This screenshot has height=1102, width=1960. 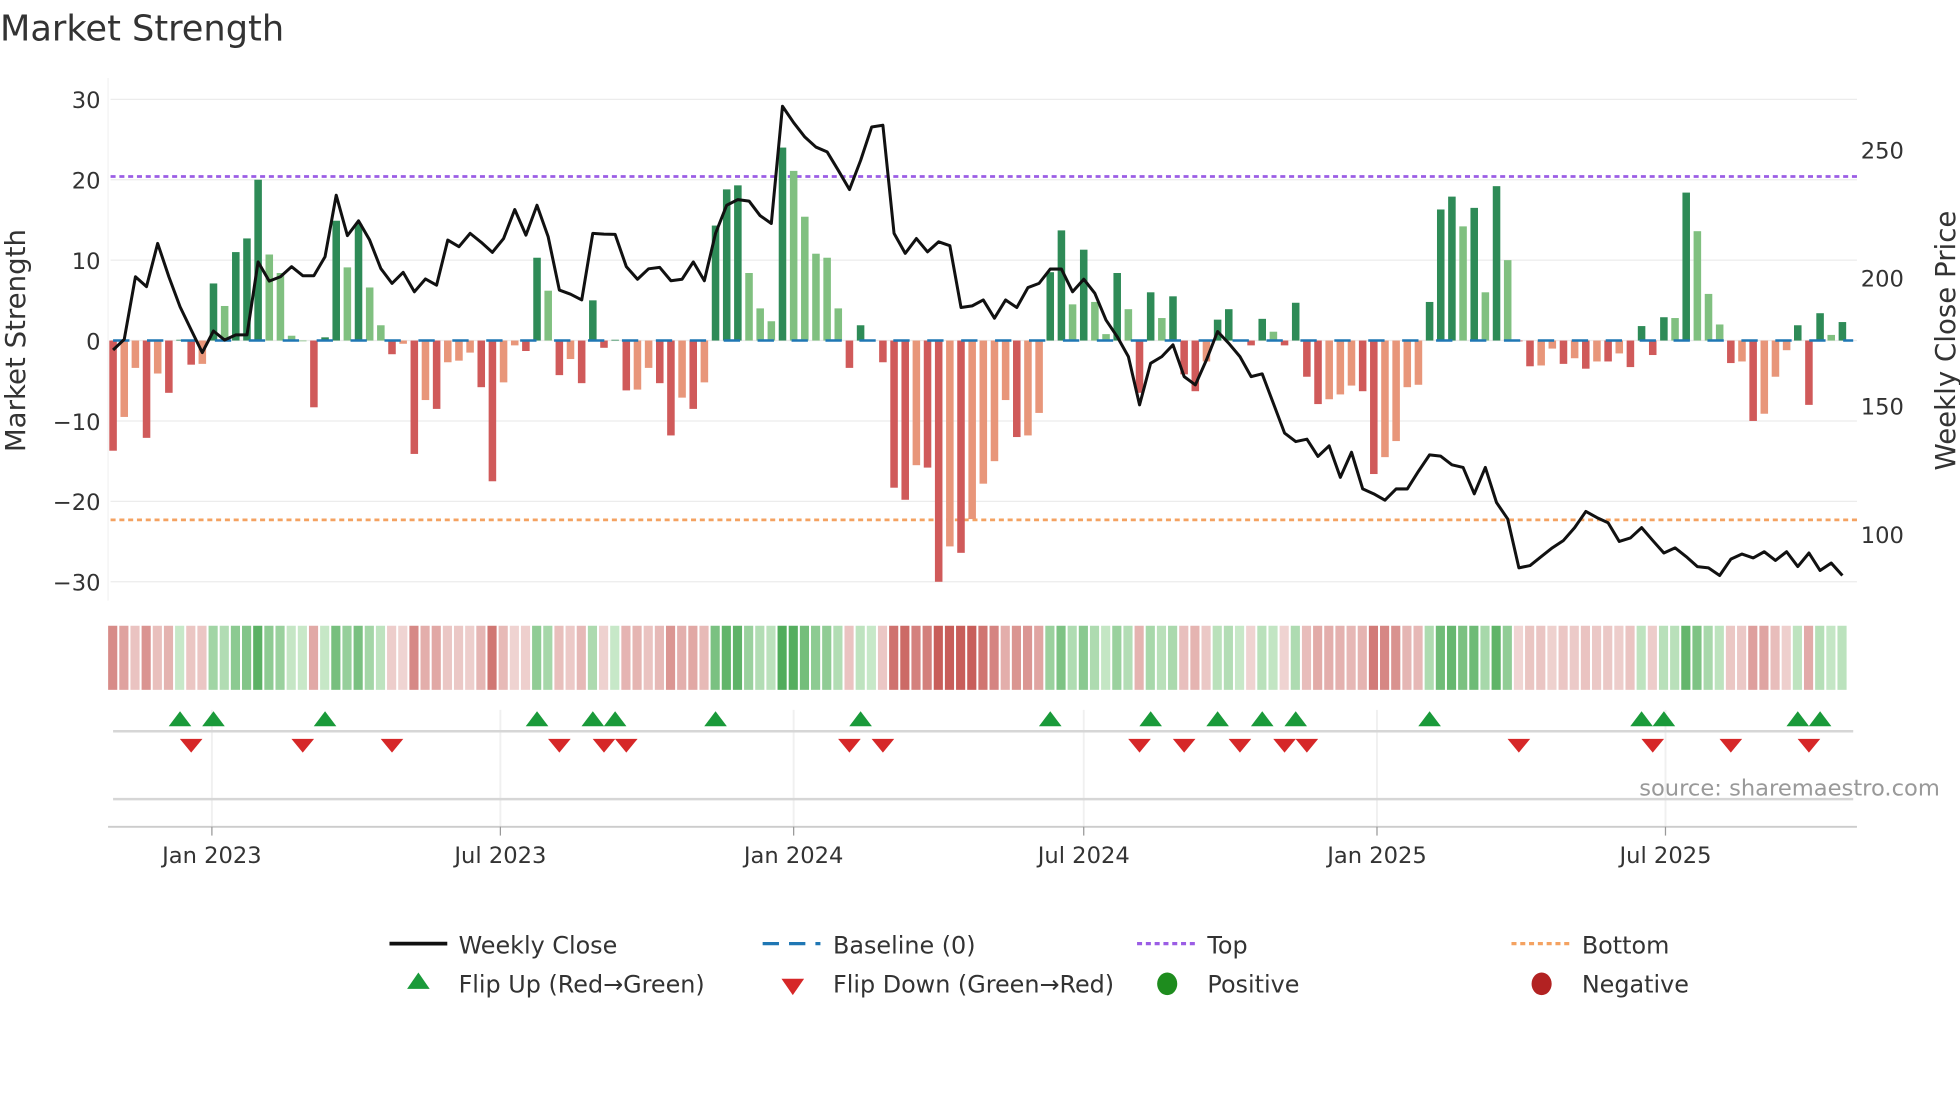 I want to click on y-tick-label: −30, so click(x=77, y=584).